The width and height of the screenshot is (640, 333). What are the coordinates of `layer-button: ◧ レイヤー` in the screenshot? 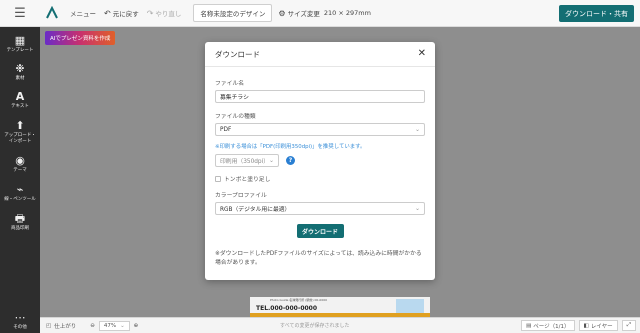 It's located at (598, 325).